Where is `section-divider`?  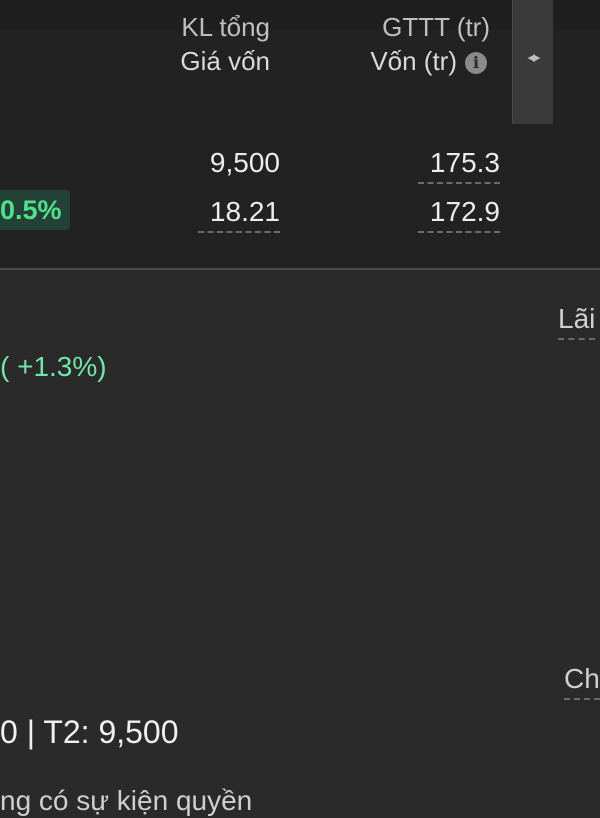
section-divider is located at coordinates (300, 269).